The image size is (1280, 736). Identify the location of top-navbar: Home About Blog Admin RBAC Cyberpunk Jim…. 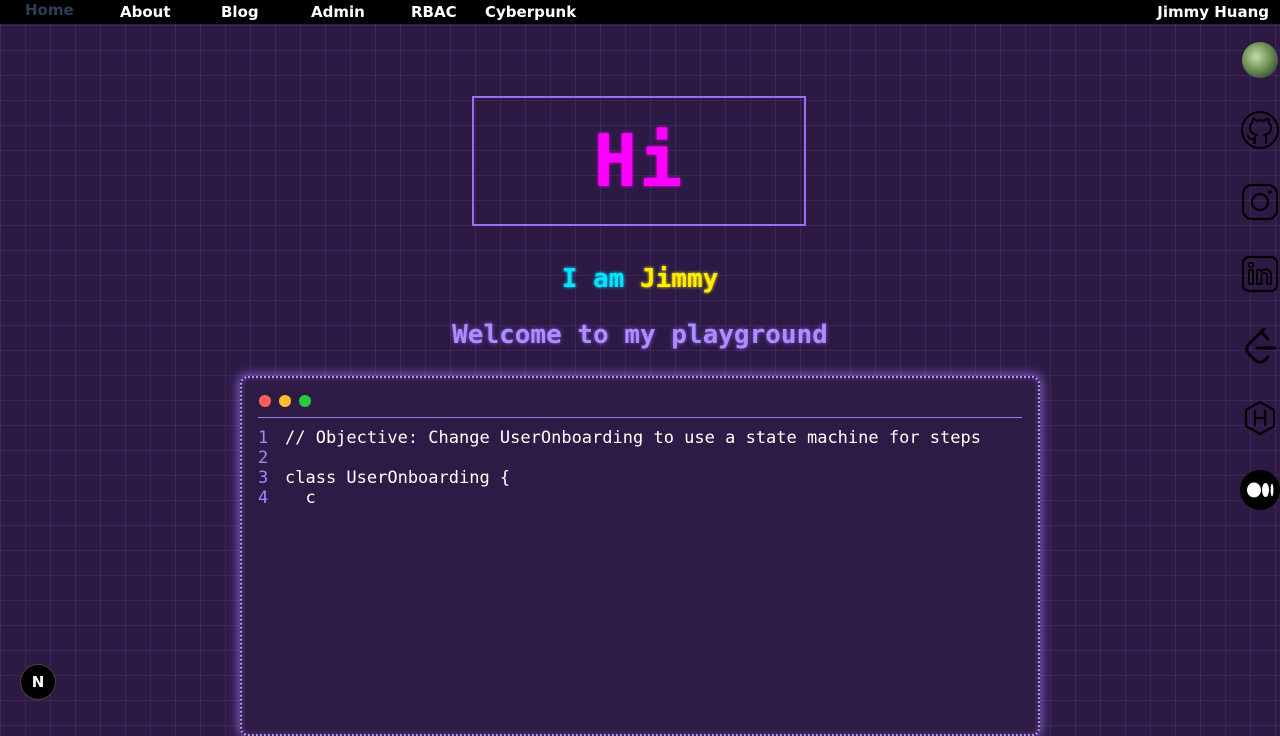
(640, 12).